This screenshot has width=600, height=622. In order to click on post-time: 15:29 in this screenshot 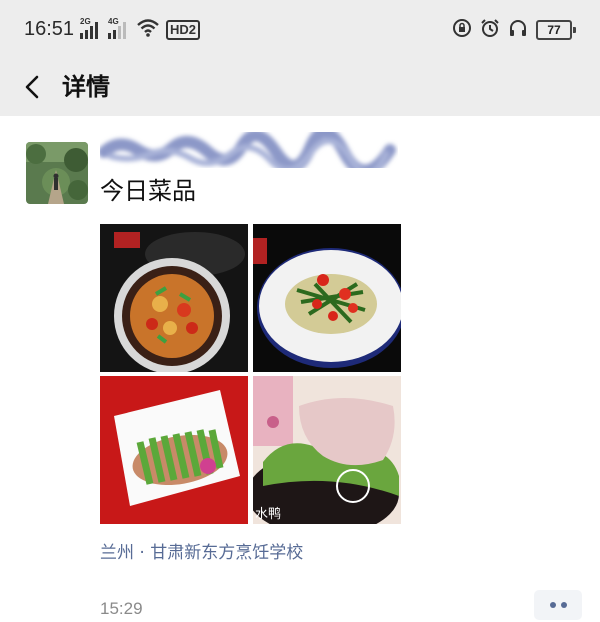, I will do `click(121, 608)`.